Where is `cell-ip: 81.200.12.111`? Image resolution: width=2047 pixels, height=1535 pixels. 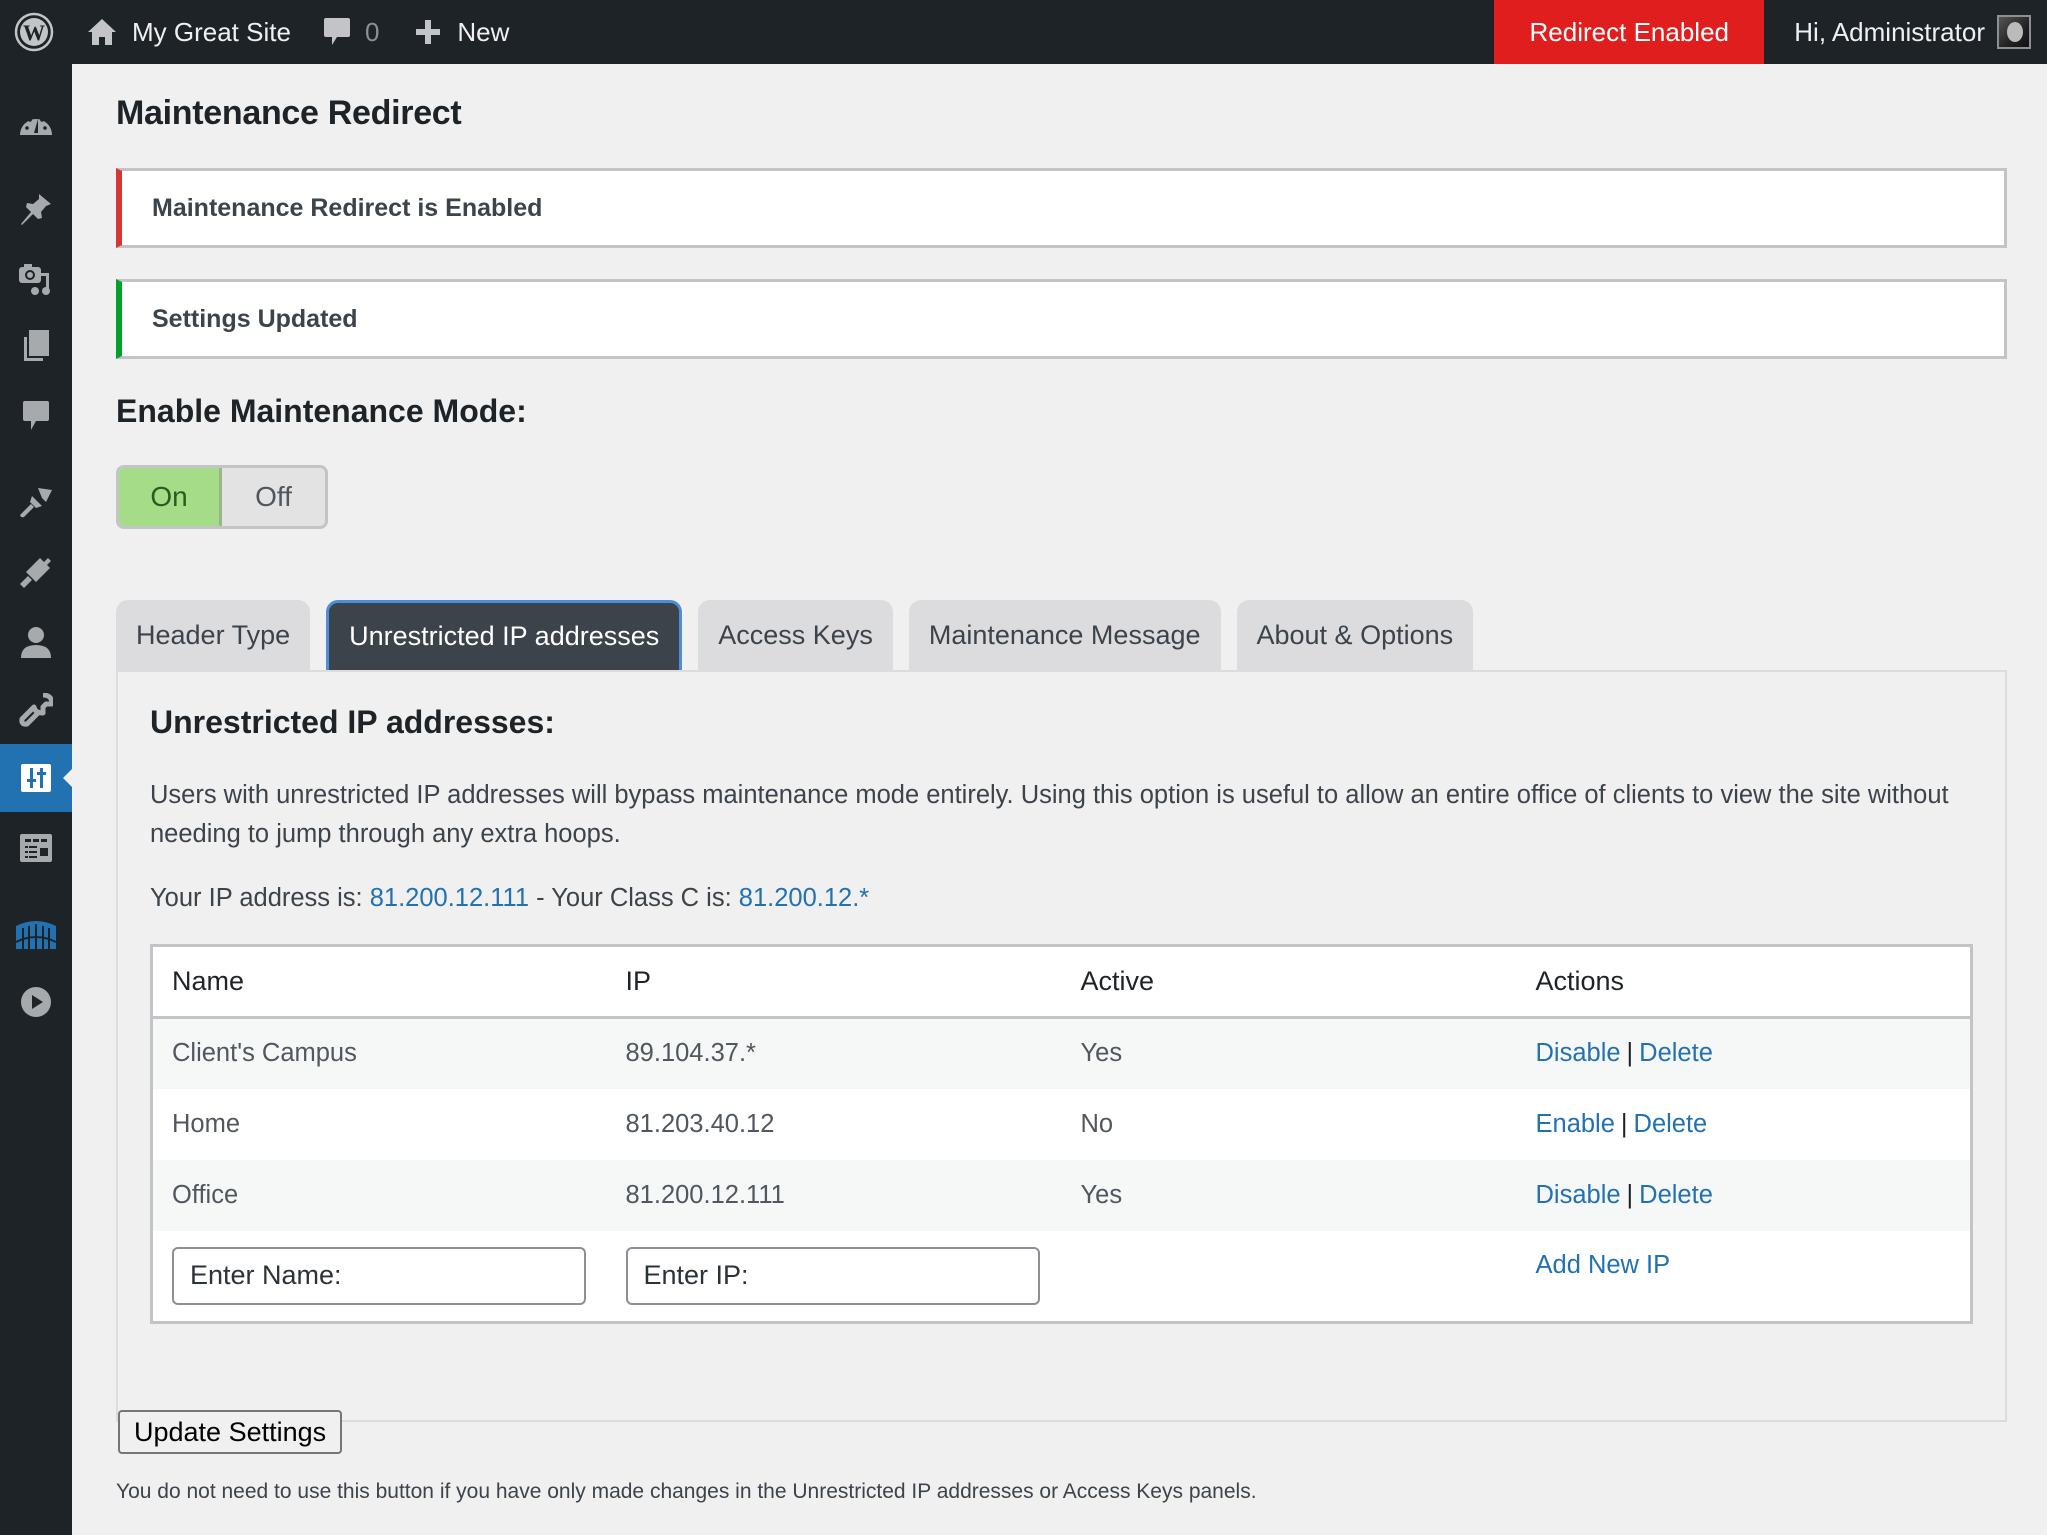 cell-ip: 81.200.12.111 is located at coordinates (834, 1195).